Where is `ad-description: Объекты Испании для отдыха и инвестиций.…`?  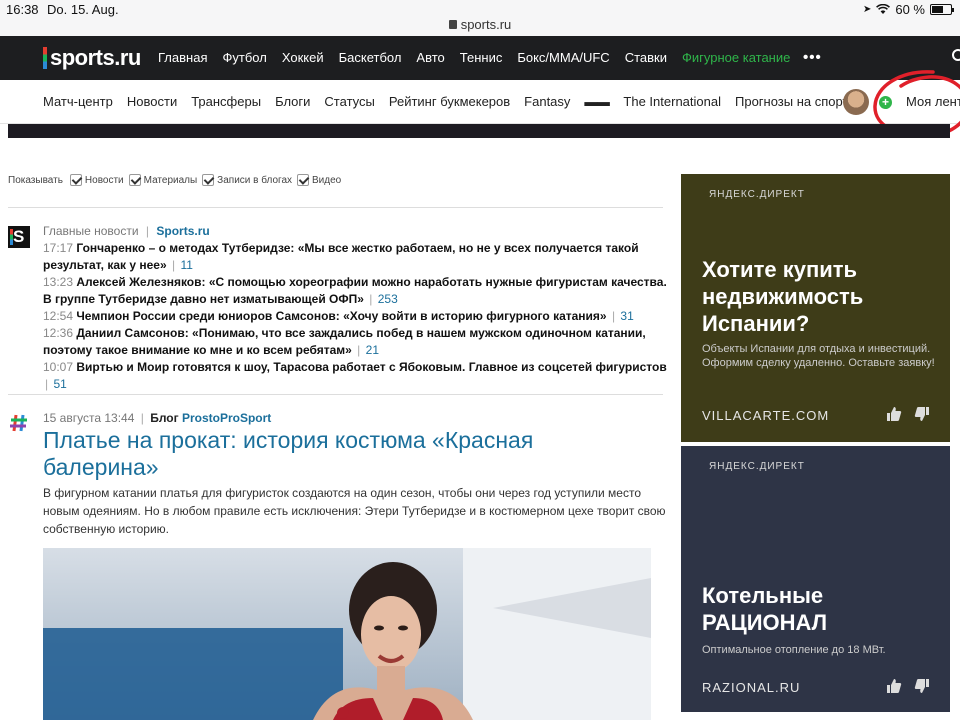
ad-description: Объекты Испании для отдыха и инвестиций.… is located at coordinates (818, 356).